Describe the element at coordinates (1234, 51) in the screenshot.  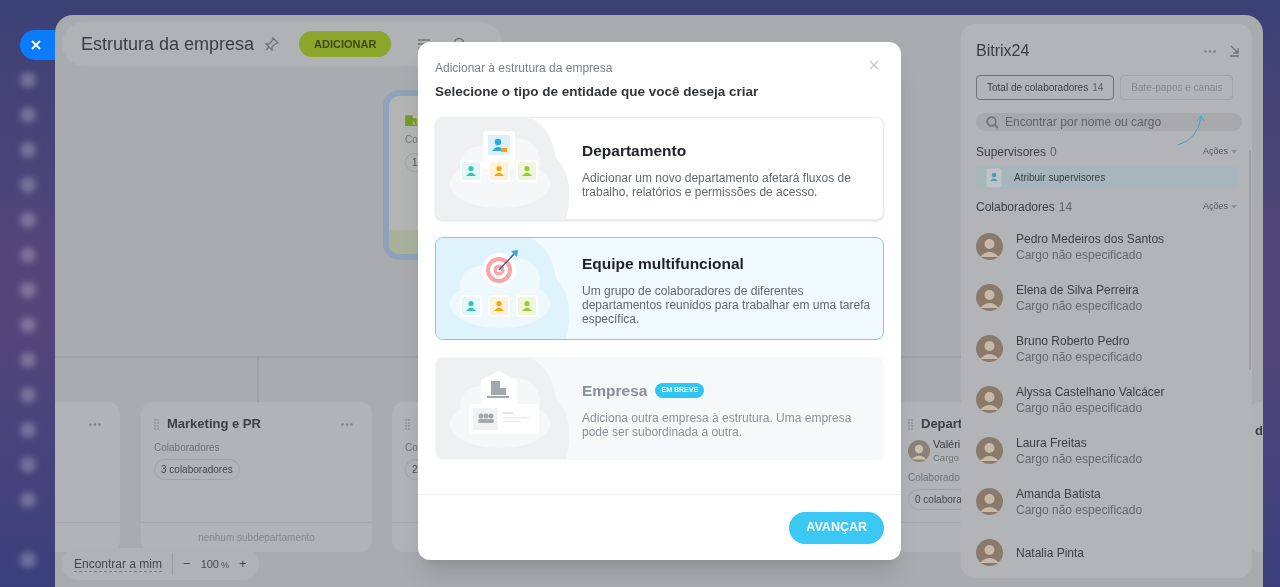
I see `collapse-icon` at that location.